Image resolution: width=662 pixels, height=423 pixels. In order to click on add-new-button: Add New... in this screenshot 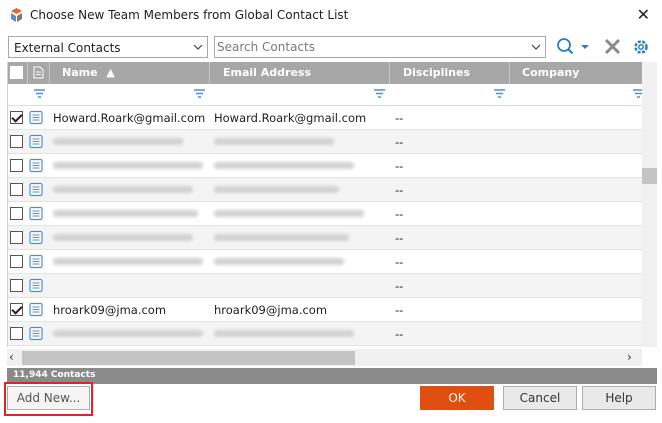, I will do `click(48, 398)`.